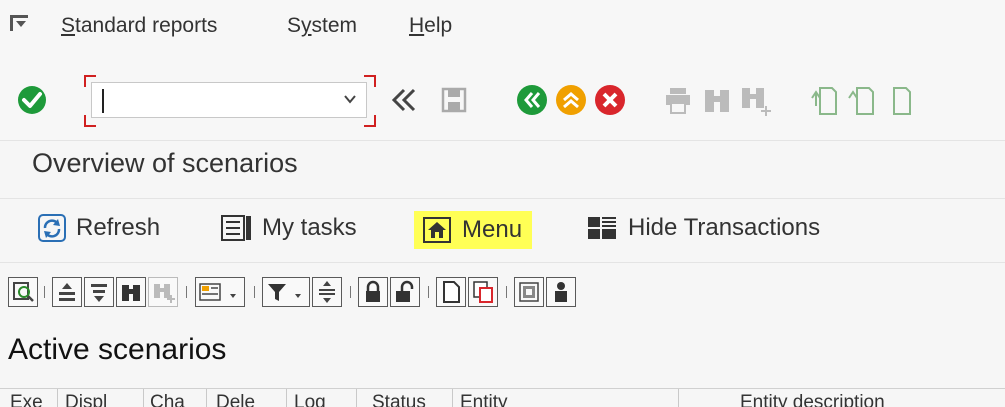 This screenshot has height=407, width=1005. I want to click on filter-button, so click(286, 292).